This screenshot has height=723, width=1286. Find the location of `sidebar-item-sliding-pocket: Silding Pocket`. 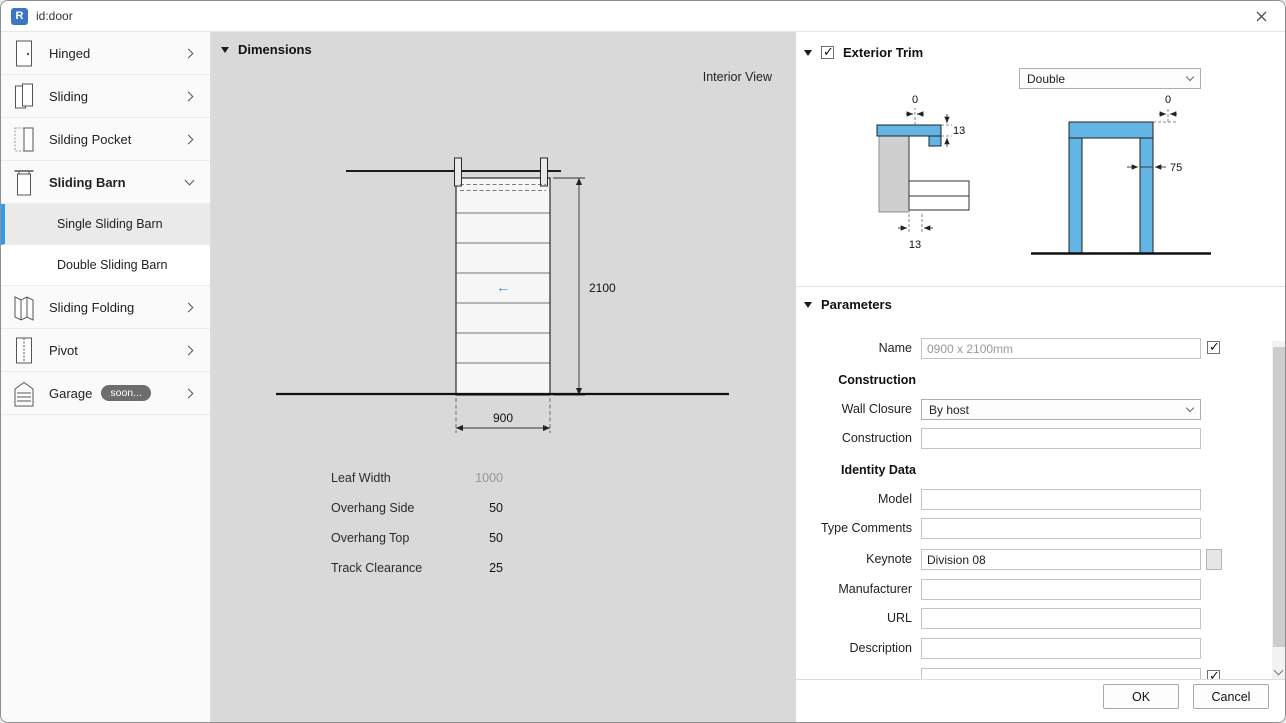

sidebar-item-sliding-pocket: Silding Pocket is located at coordinates (105, 139).